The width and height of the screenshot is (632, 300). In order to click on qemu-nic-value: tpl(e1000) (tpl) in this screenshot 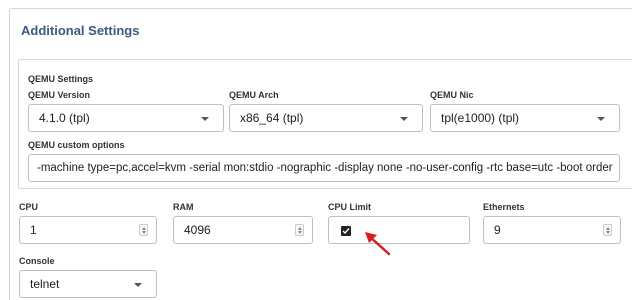, I will do `click(480, 118)`.